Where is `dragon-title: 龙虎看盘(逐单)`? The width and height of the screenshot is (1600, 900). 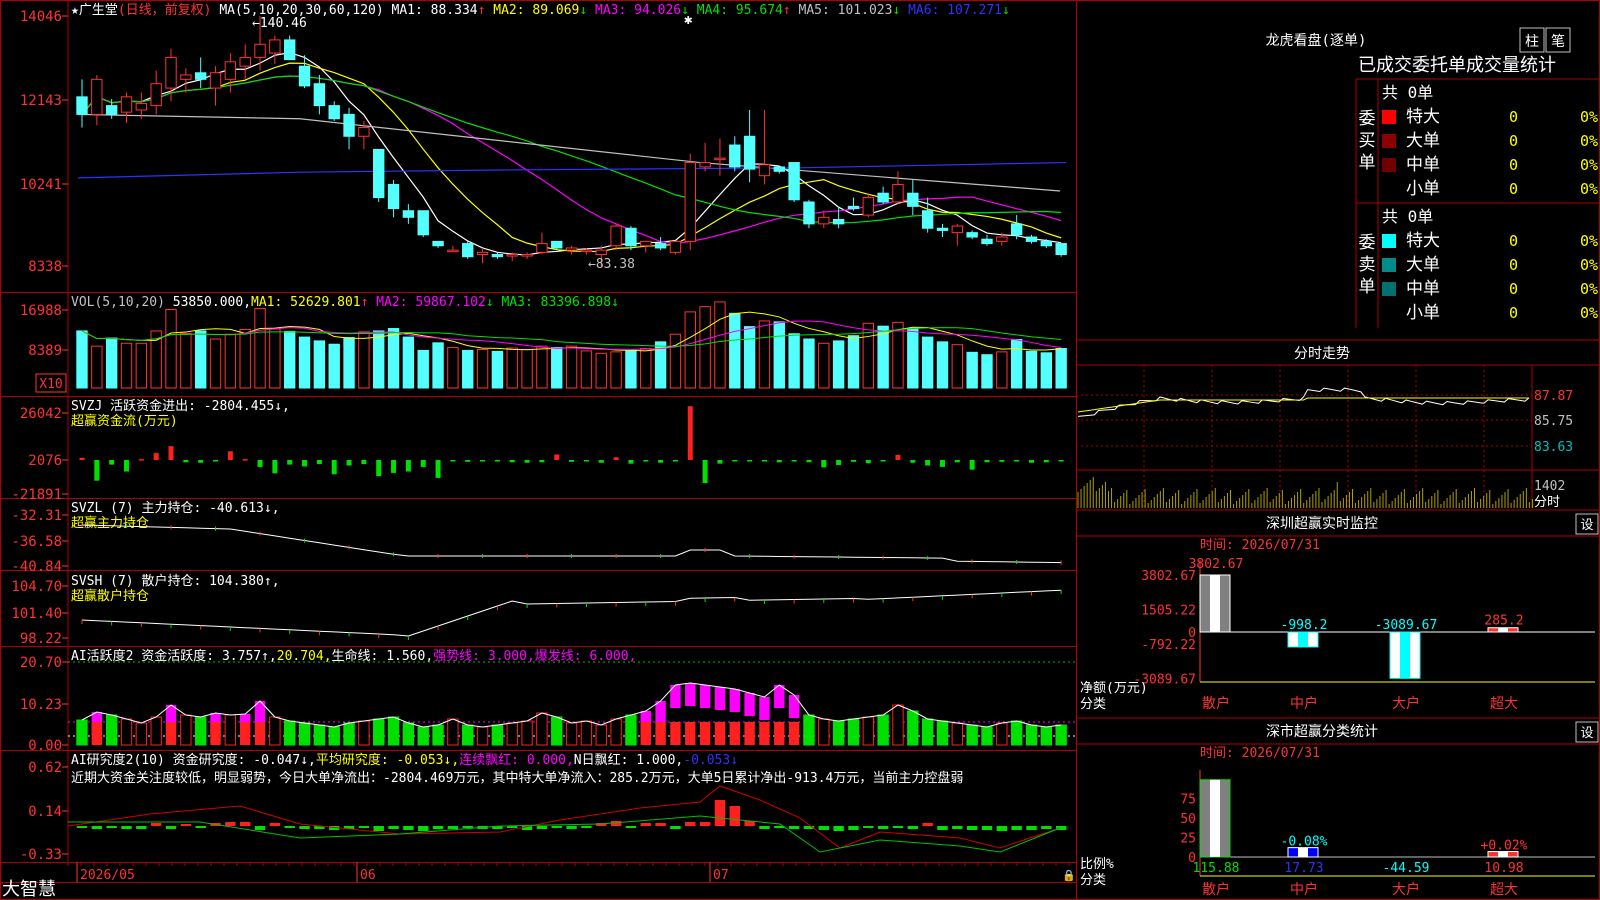 dragon-title: 龙虎看盘(逐单) is located at coordinates (1316, 40).